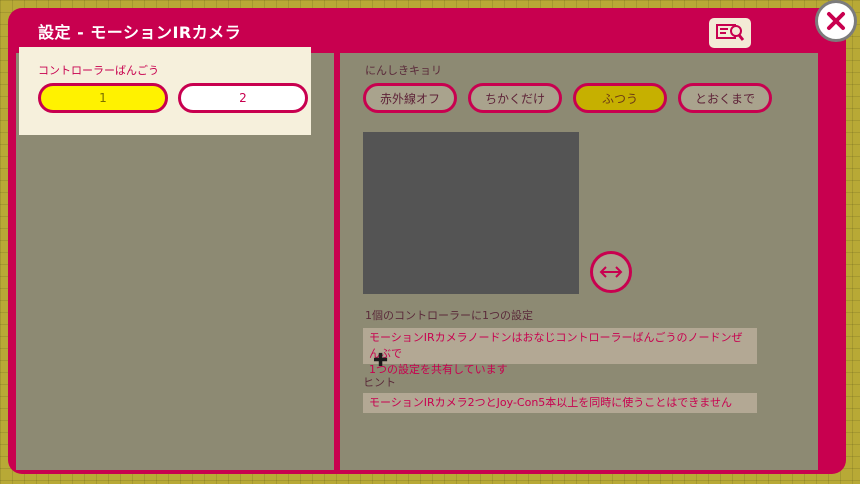 This screenshot has height=484, width=860. Describe the element at coordinates (725, 98) in the screenshot. I see `distance-option-far: とおくまで` at that location.